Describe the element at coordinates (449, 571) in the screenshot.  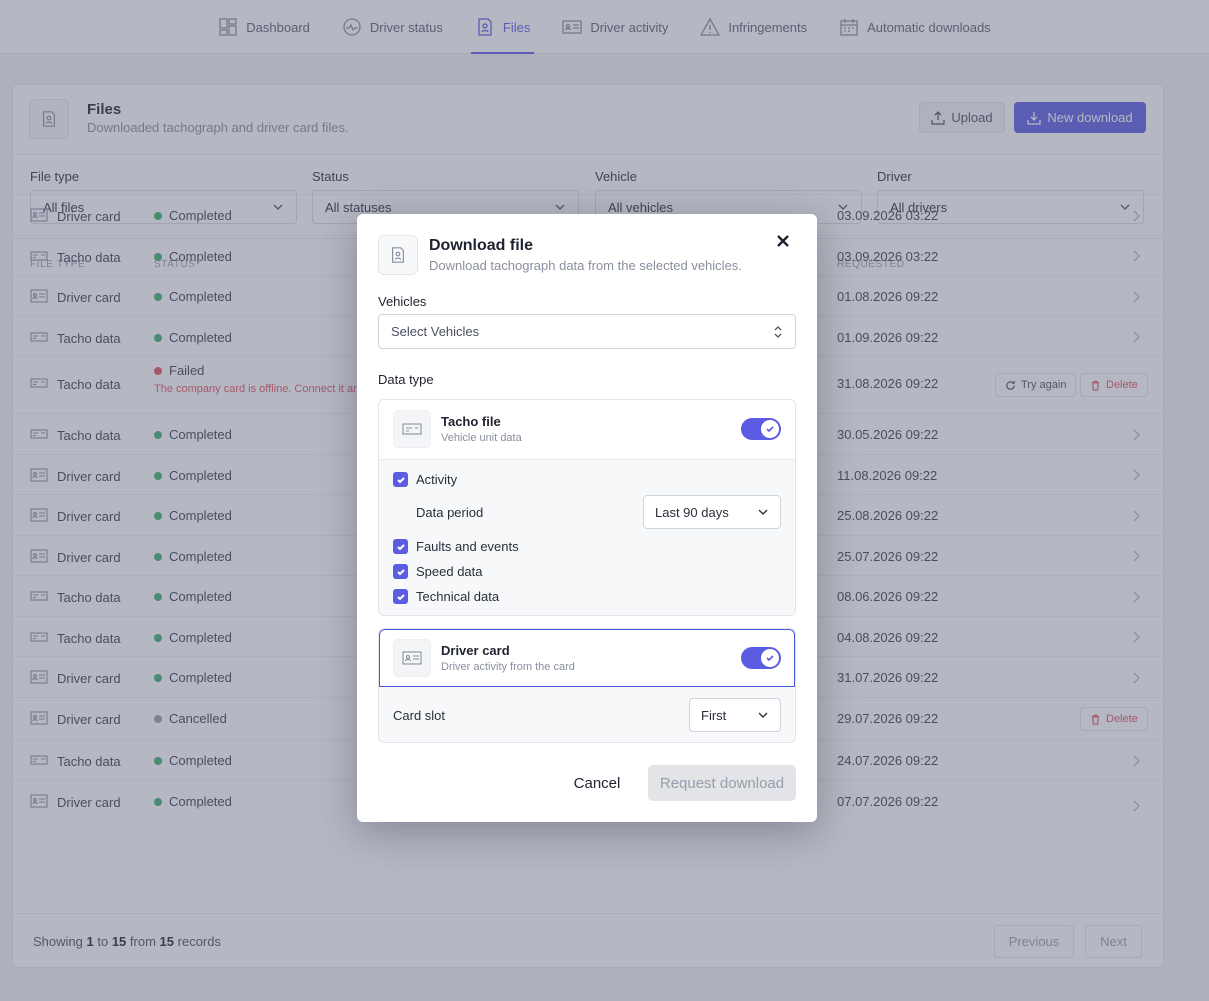
I see `checkbox-label: Speed data` at that location.